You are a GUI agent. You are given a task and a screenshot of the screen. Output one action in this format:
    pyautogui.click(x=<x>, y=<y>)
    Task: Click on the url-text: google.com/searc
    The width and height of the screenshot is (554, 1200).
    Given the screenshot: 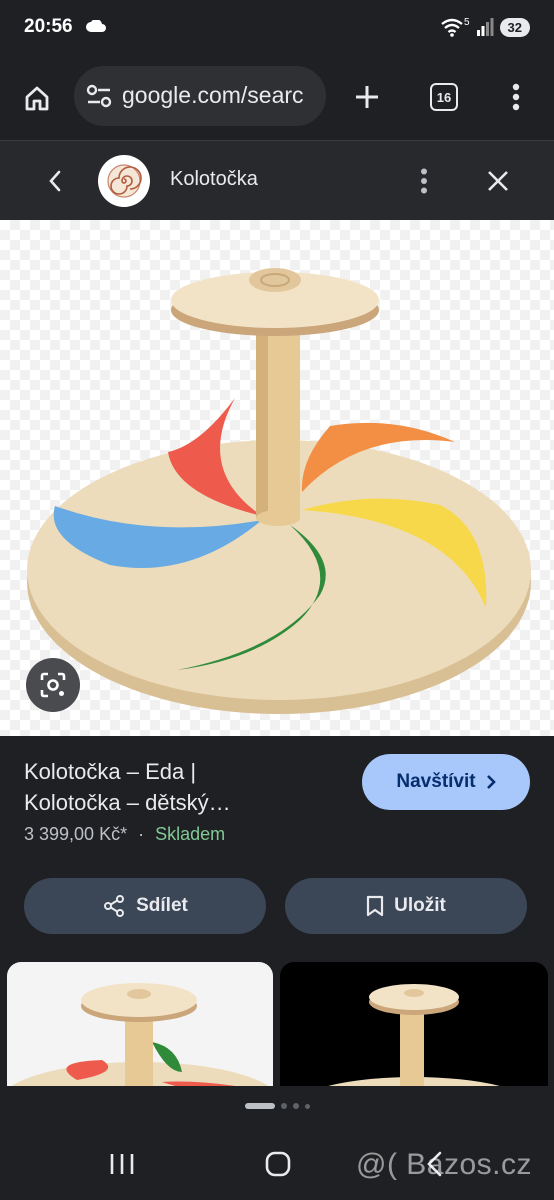 What is the action you would take?
    pyautogui.click(x=213, y=95)
    